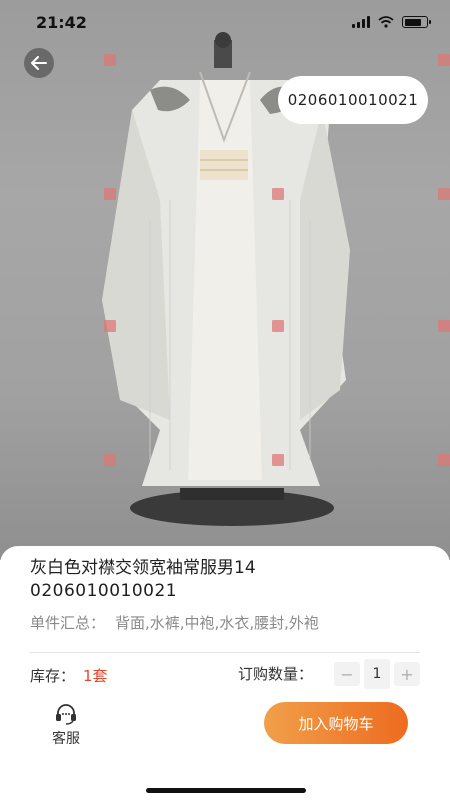  I want to click on back-arrow-icon, so click(39, 63).